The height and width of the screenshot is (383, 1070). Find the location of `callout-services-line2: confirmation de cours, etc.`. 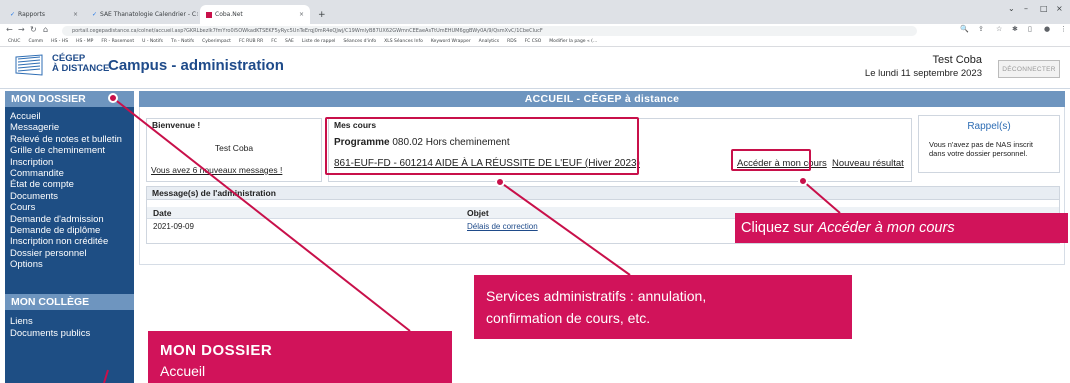

callout-services-line2: confirmation de cours, etc. is located at coordinates (568, 318).